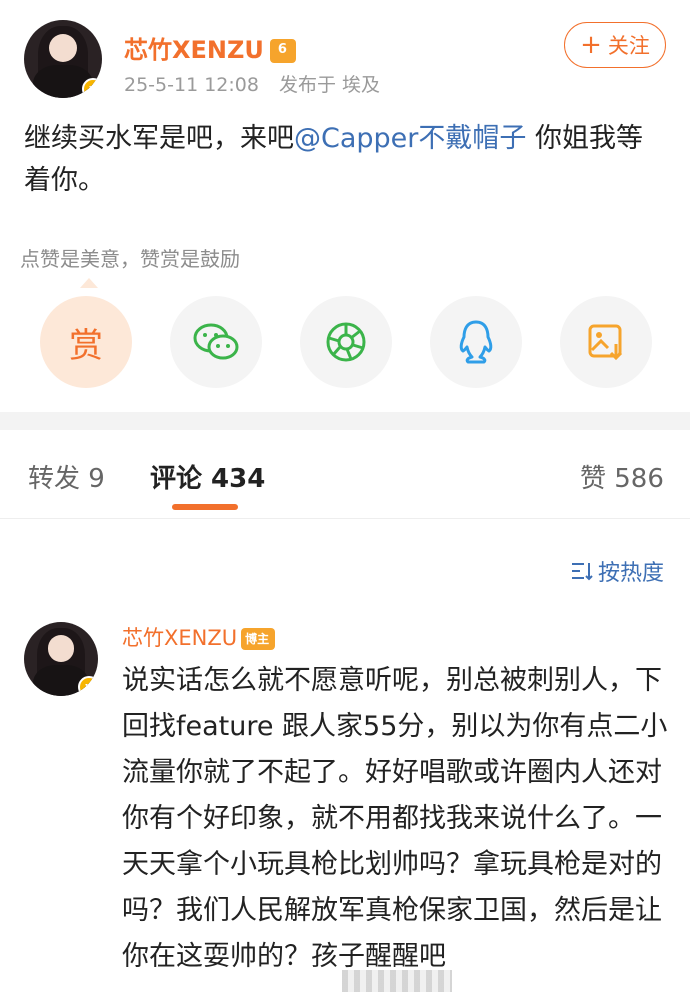 The image size is (690, 999). I want to click on follow-button: + 关注, so click(615, 45).